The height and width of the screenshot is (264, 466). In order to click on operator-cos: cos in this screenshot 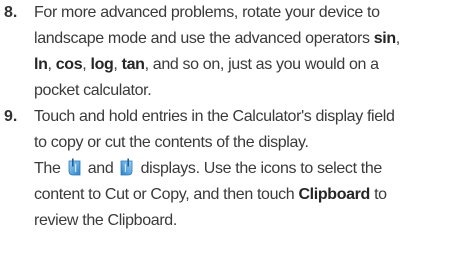, I will do `click(69, 64)`.